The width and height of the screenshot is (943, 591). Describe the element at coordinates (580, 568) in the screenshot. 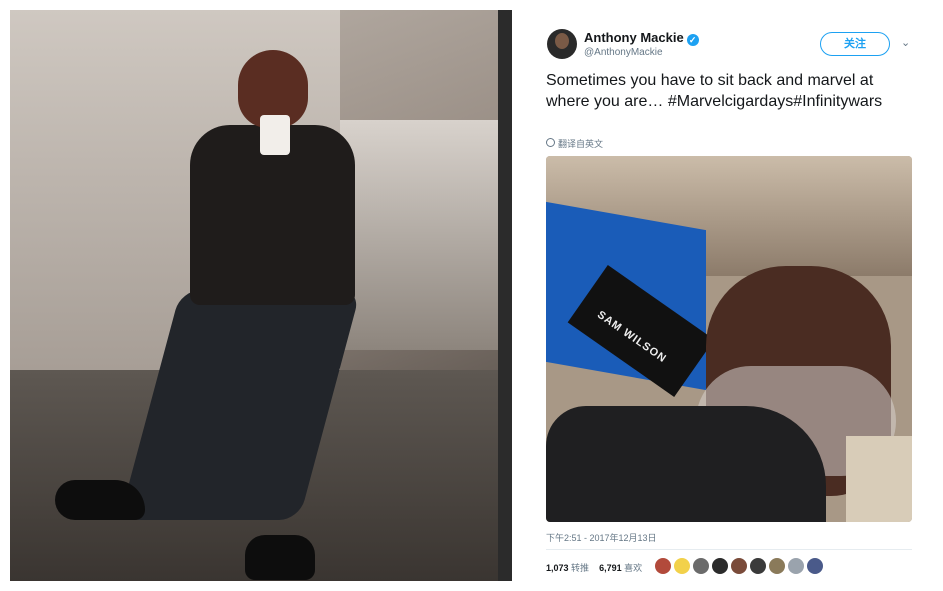

I see `retweets-label: 转推` at that location.